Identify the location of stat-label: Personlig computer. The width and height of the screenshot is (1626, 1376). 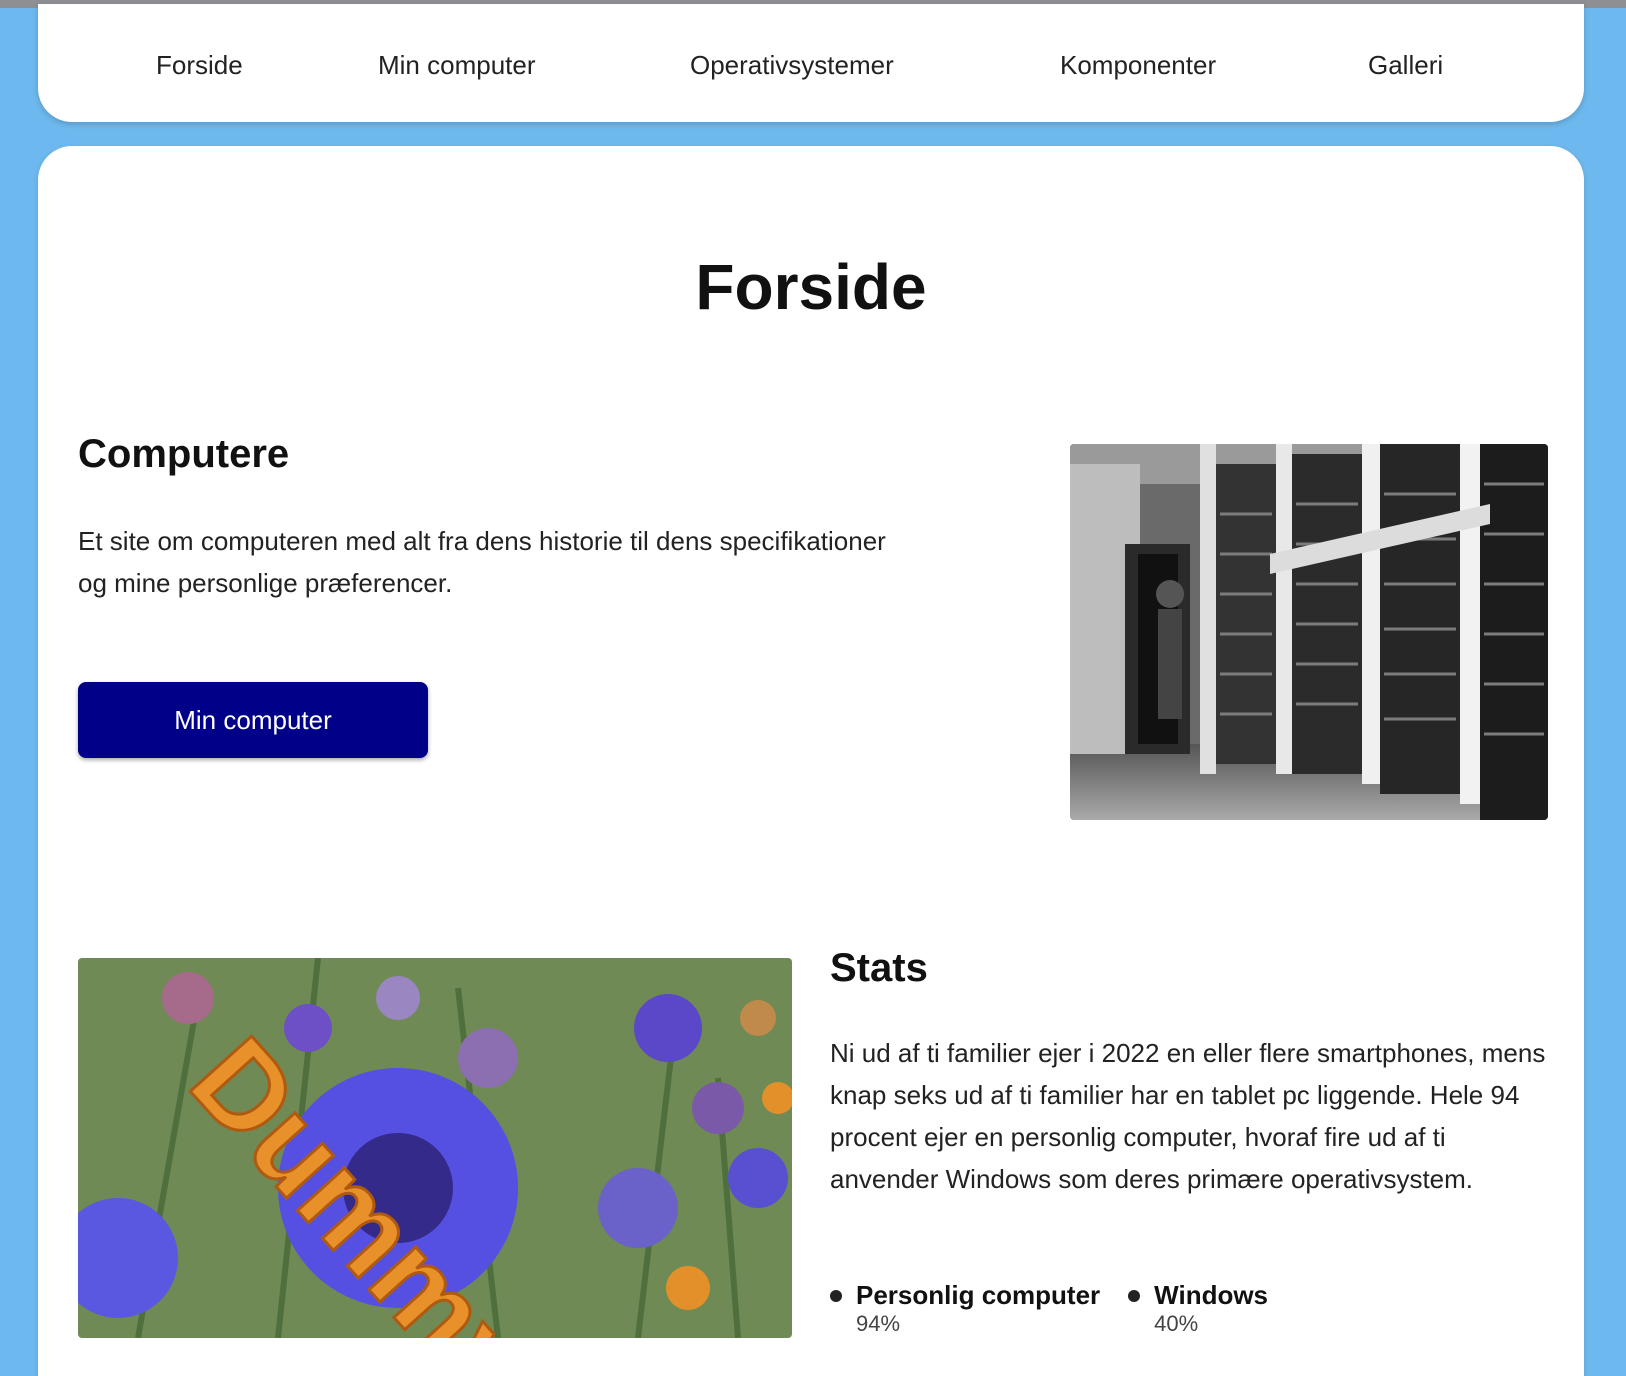
(978, 1295).